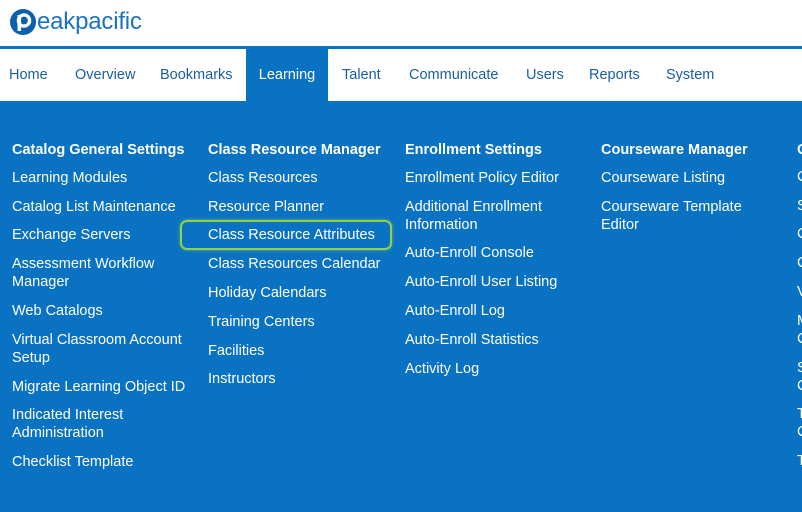  What do you see at coordinates (473, 150) in the screenshot?
I see `column-heading: Enrollment Settings` at bounding box center [473, 150].